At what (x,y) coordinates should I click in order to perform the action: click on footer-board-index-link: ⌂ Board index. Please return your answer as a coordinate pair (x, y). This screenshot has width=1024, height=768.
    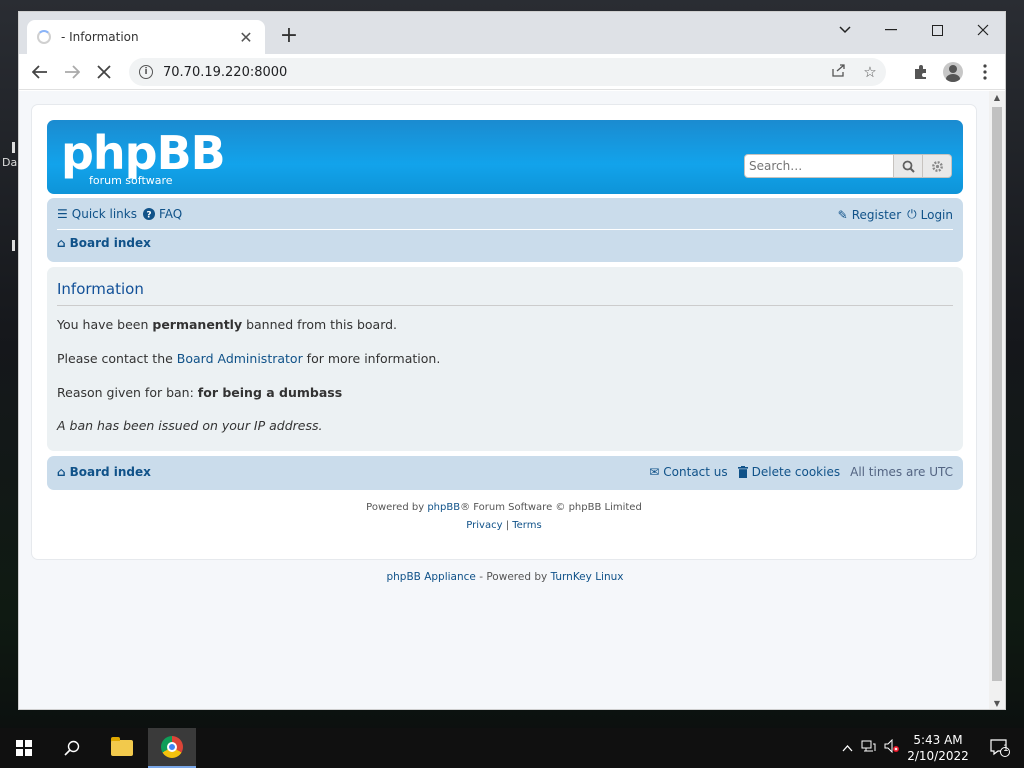
    Looking at the image, I should click on (104, 472).